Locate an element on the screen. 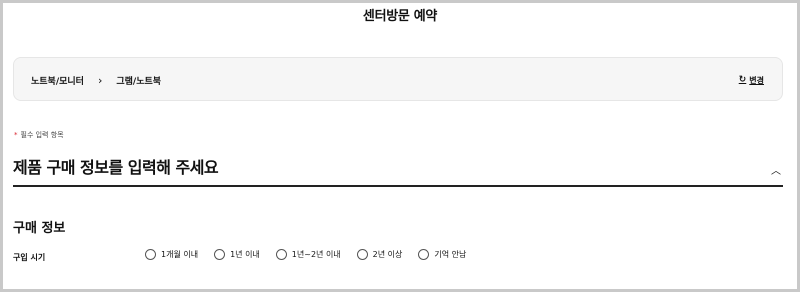 The height and width of the screenshot is (292, 800). change-label: 변경 is located at coordinates (756, 80).